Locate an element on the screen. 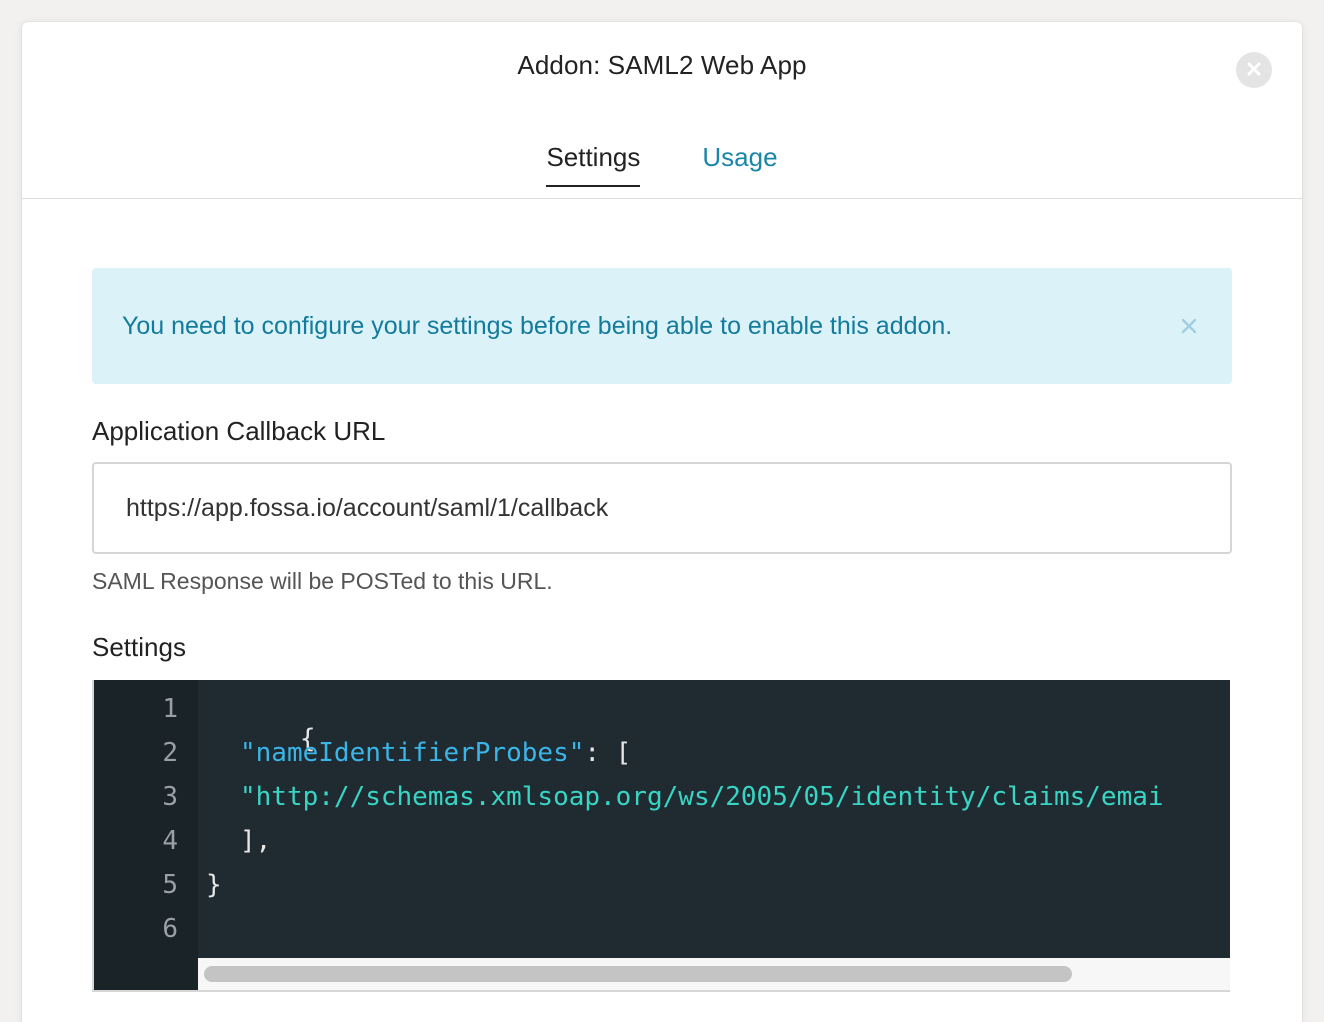 The width and height of the screenshot is (1324, 1022). code-line: } is located at coordinates (214, 885).